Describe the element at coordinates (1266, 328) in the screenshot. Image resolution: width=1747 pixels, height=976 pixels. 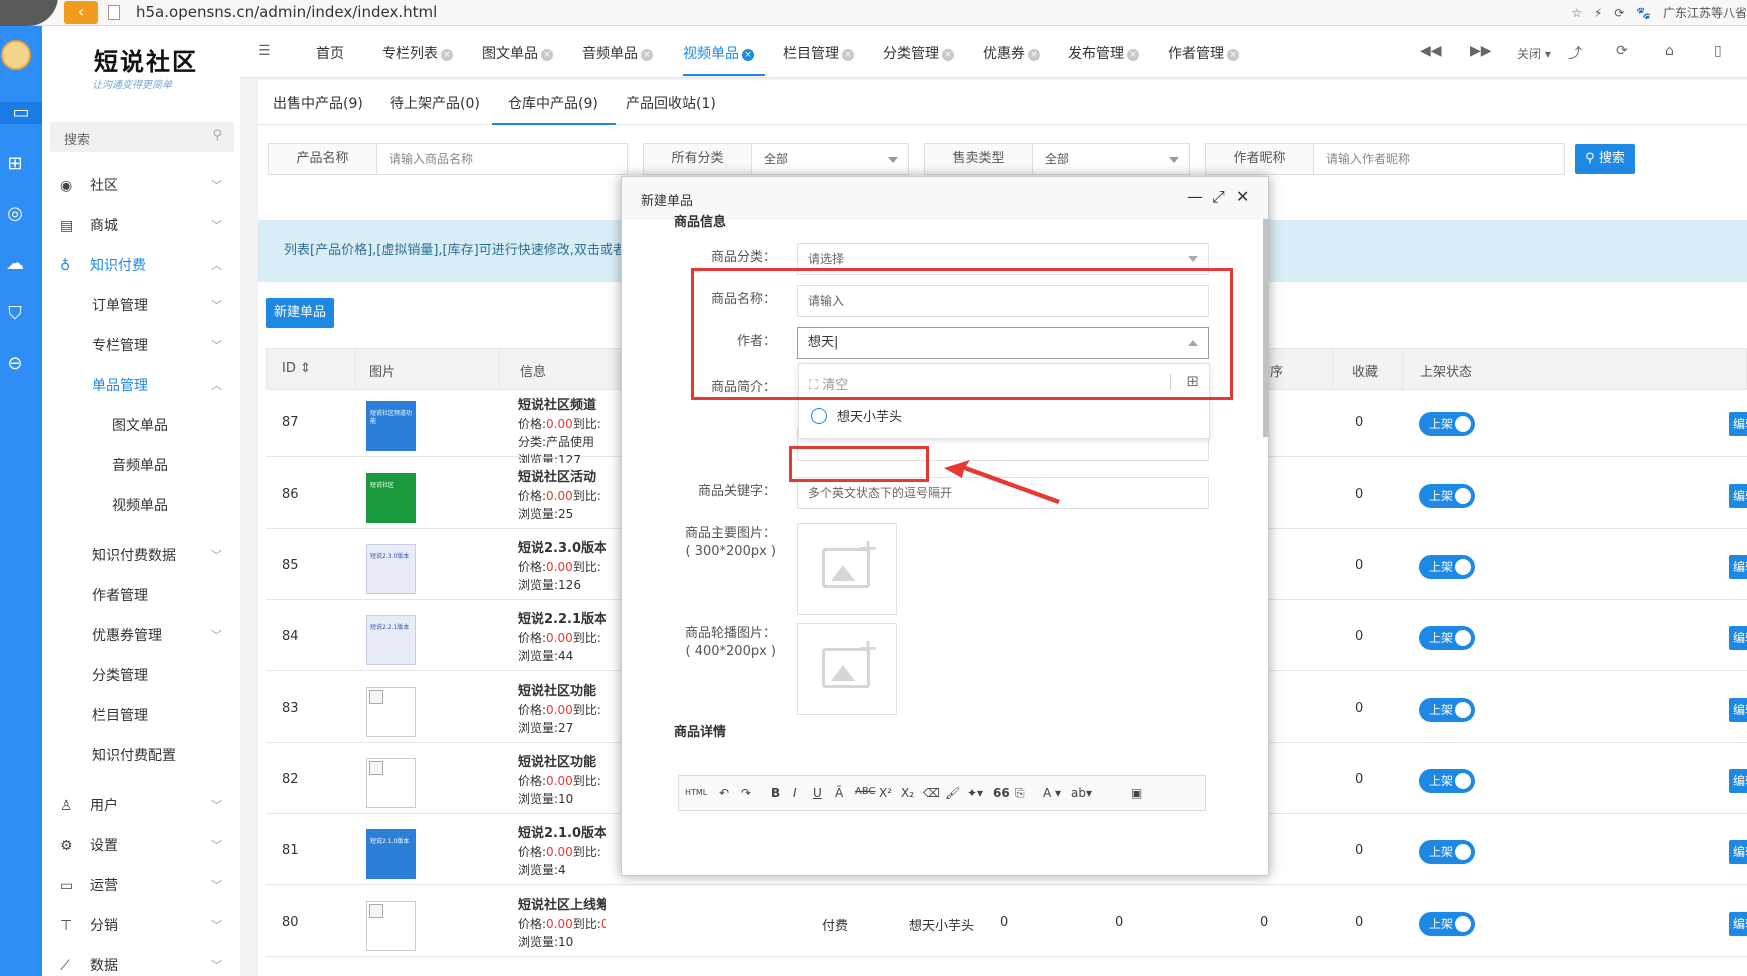
I see `dialog-scrollbar` at that location.